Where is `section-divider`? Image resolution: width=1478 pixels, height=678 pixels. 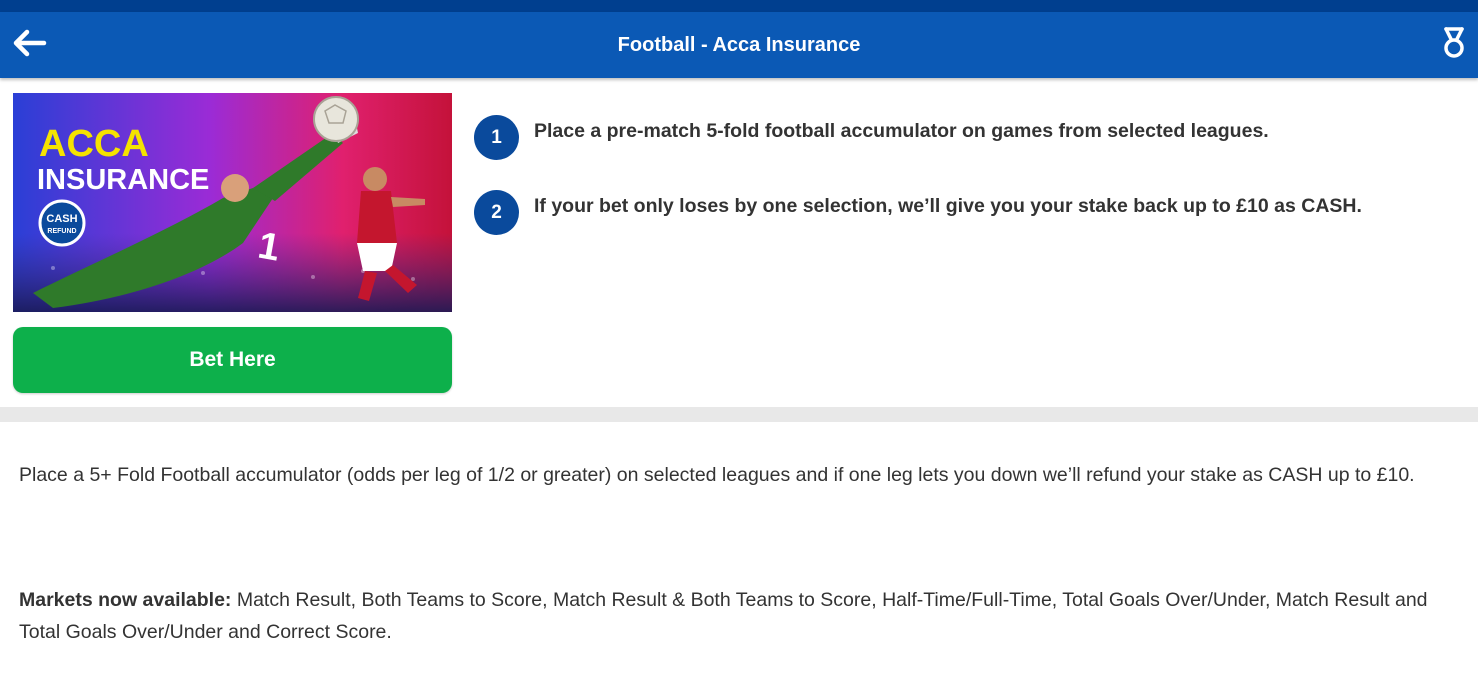 section-divider is located at coordinates (739, 414).